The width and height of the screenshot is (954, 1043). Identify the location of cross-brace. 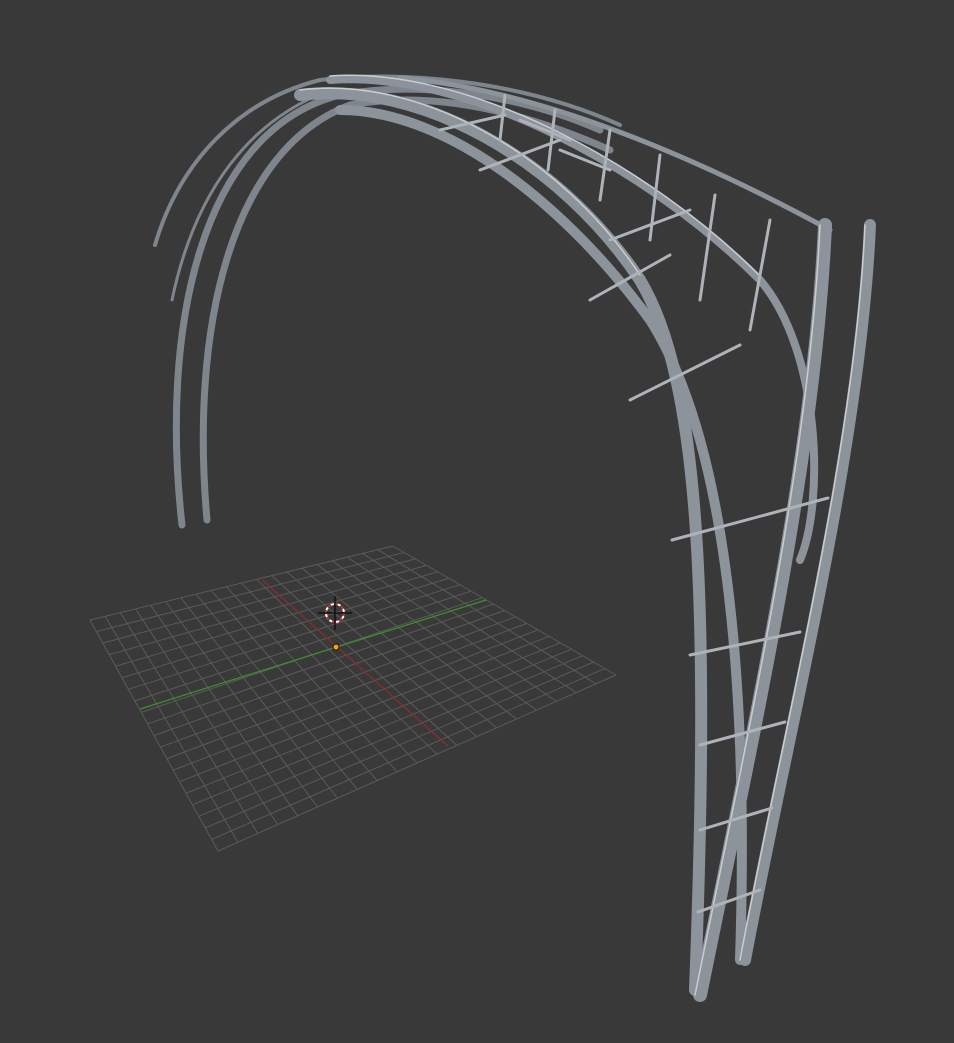
(745, 643).